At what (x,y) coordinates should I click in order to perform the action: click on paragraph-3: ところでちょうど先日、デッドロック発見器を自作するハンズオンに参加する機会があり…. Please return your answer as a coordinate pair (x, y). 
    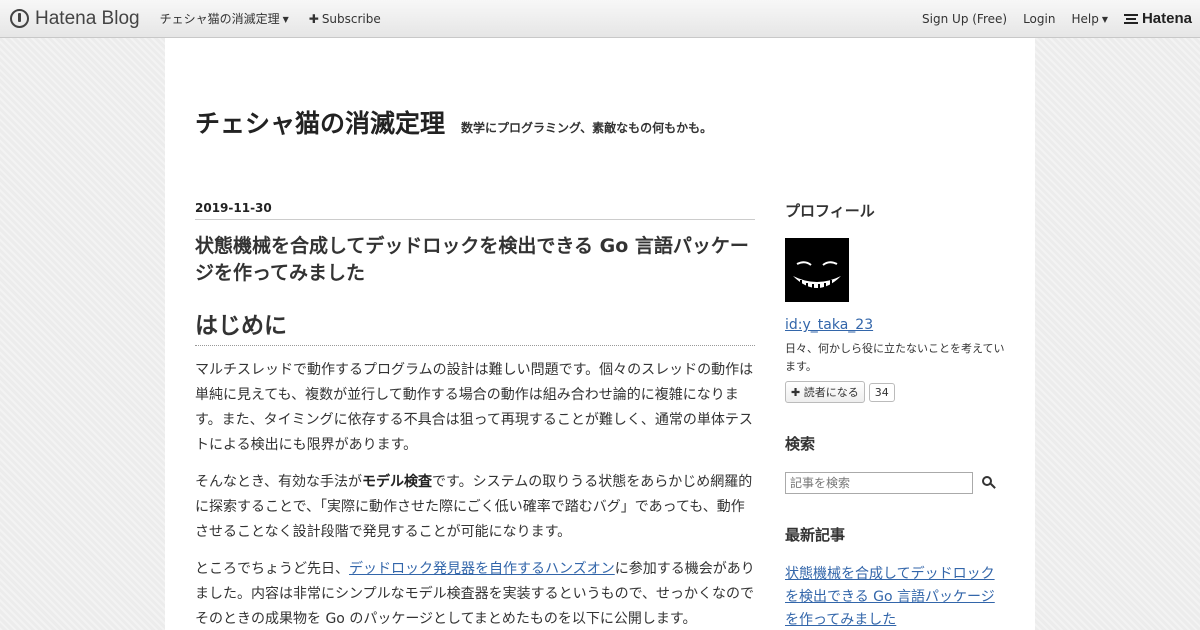
    Looking at the image, I should click on (475, 593).